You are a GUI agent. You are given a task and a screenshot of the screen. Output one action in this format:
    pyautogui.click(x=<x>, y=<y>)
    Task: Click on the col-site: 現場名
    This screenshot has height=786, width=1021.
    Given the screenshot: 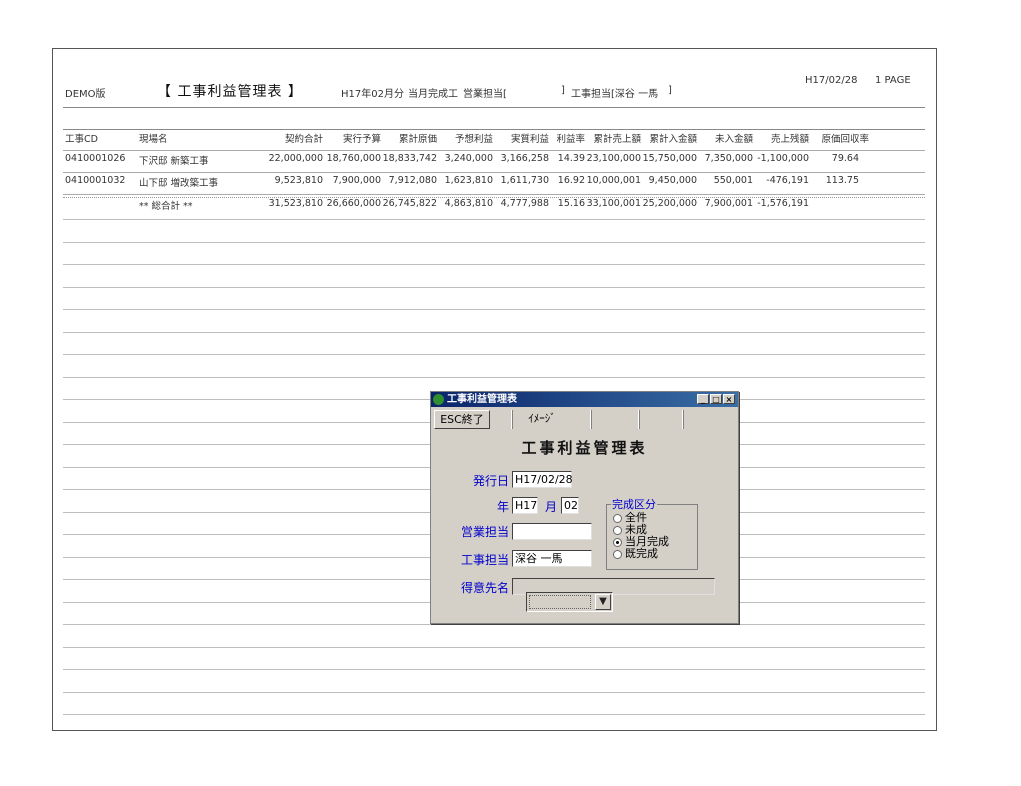 What is the action you would take?
    pyautogui.click(x=153, y=139)
    